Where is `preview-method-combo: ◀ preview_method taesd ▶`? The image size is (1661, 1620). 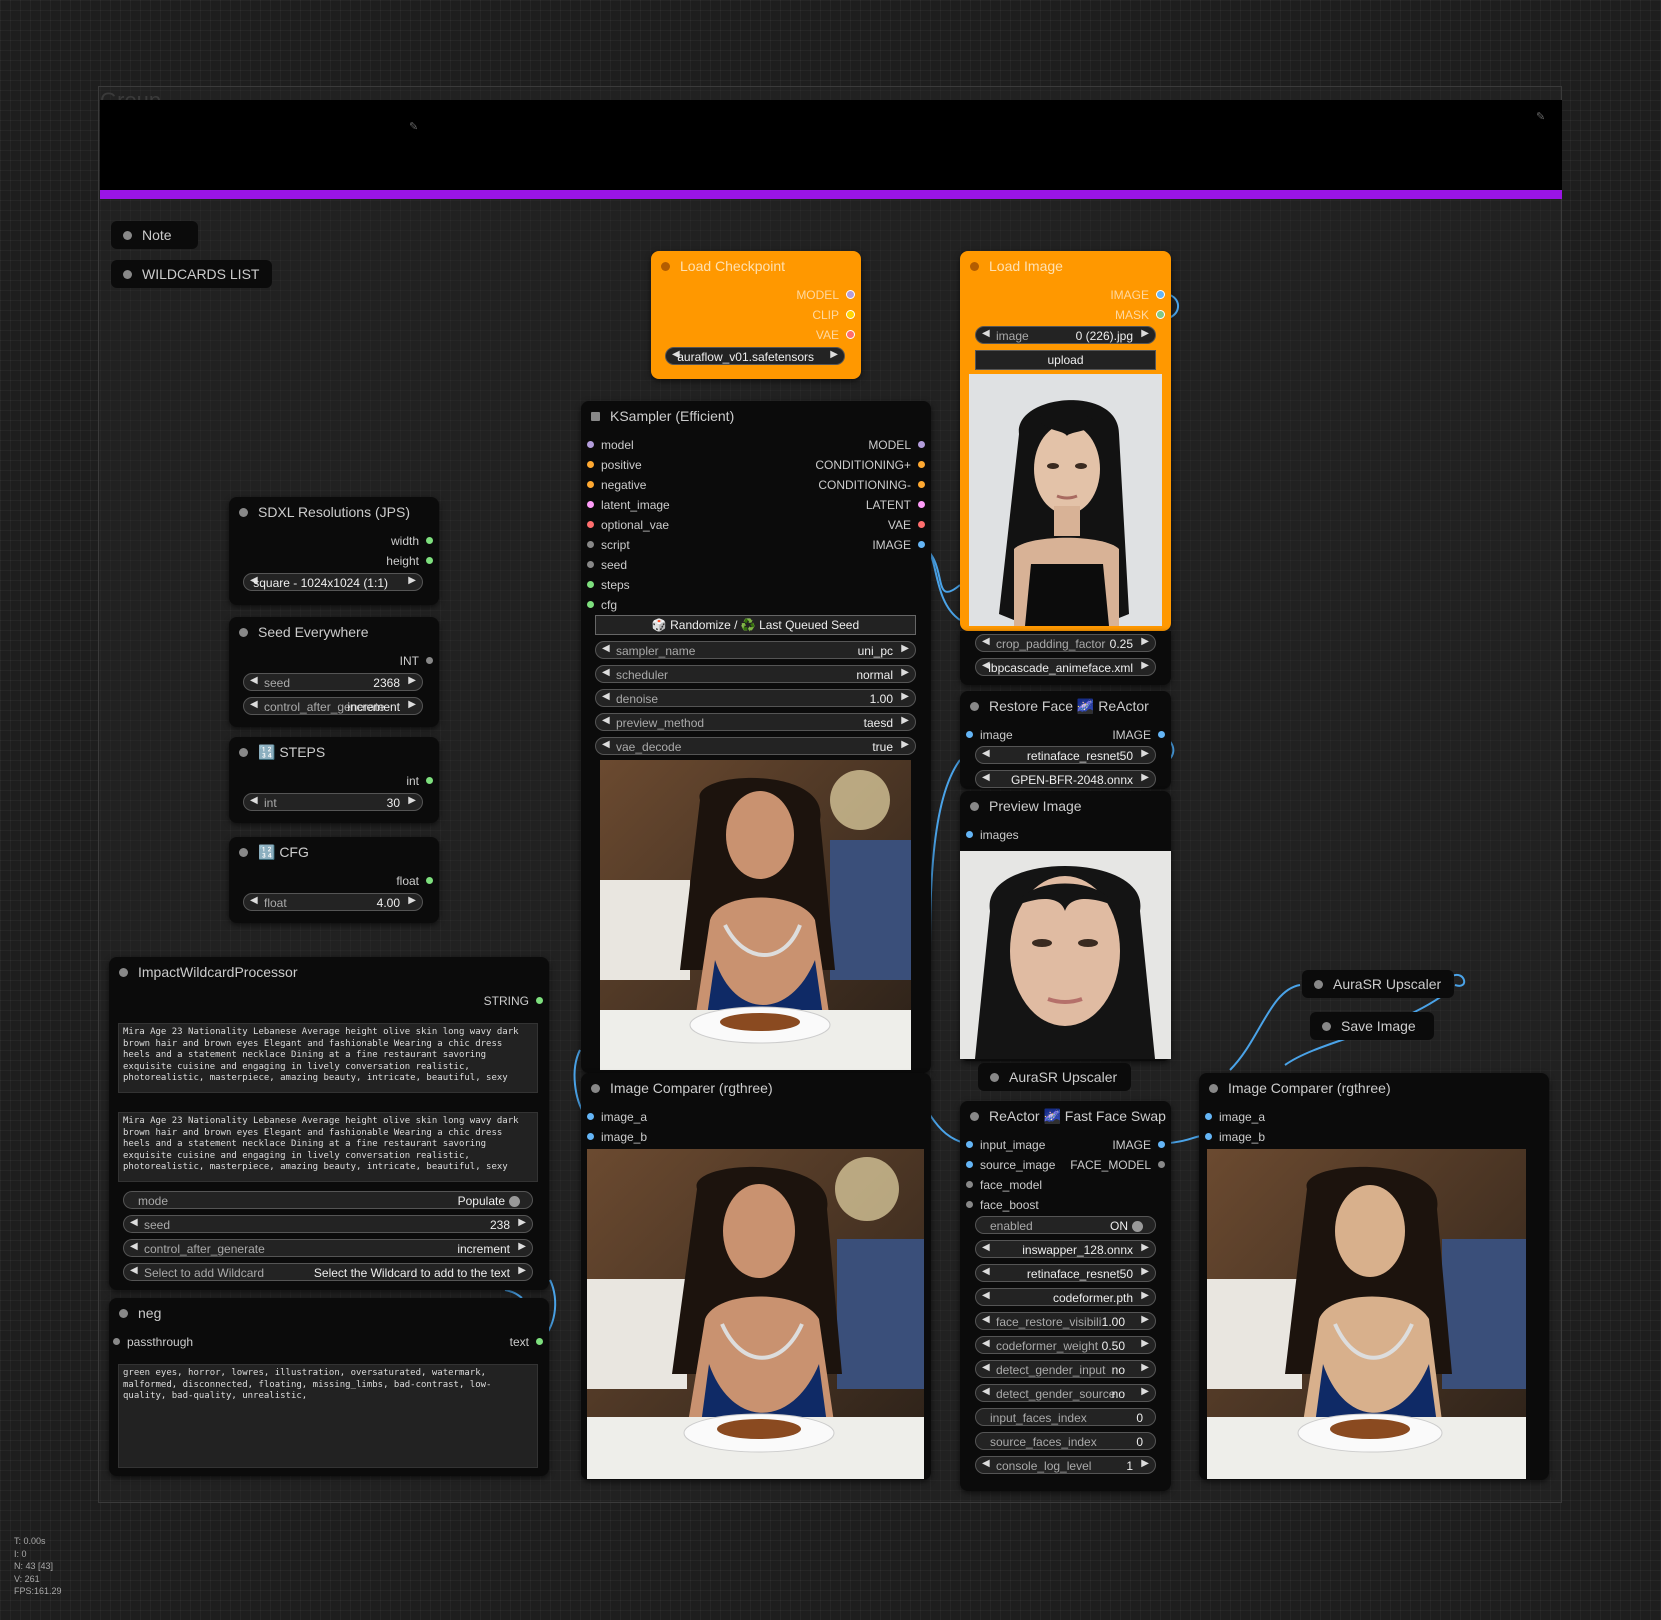
preview-method-combo: ◀ preview_method taesd ▶ is located at coordinates (755, 722).